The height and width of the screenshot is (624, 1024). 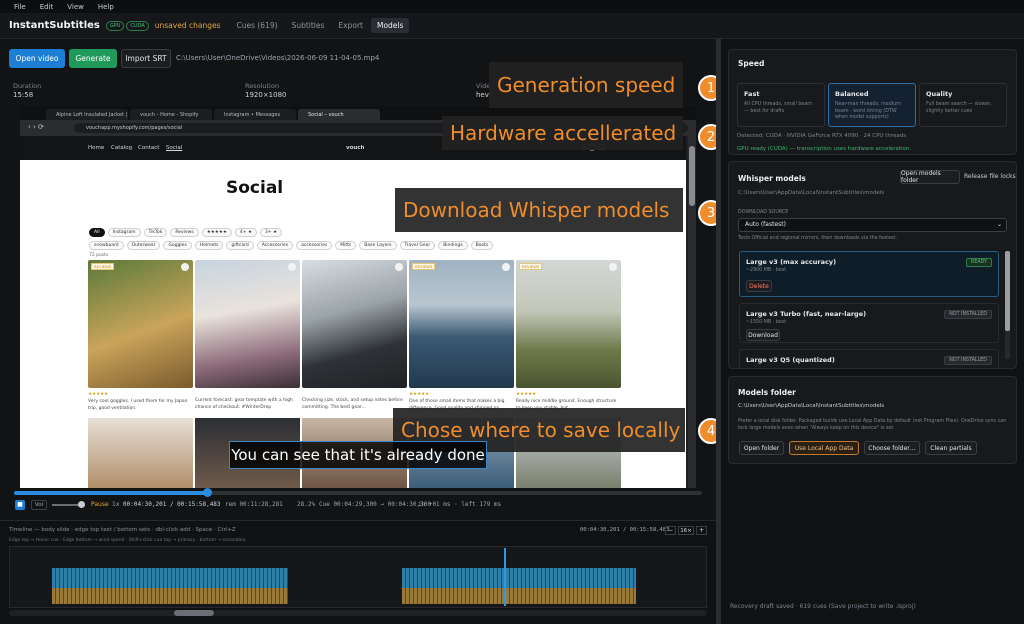 What do you see at coordinates (27, 86) in the screenshot?
I see `duration-label: Duration` at bounding box center [27, 86].